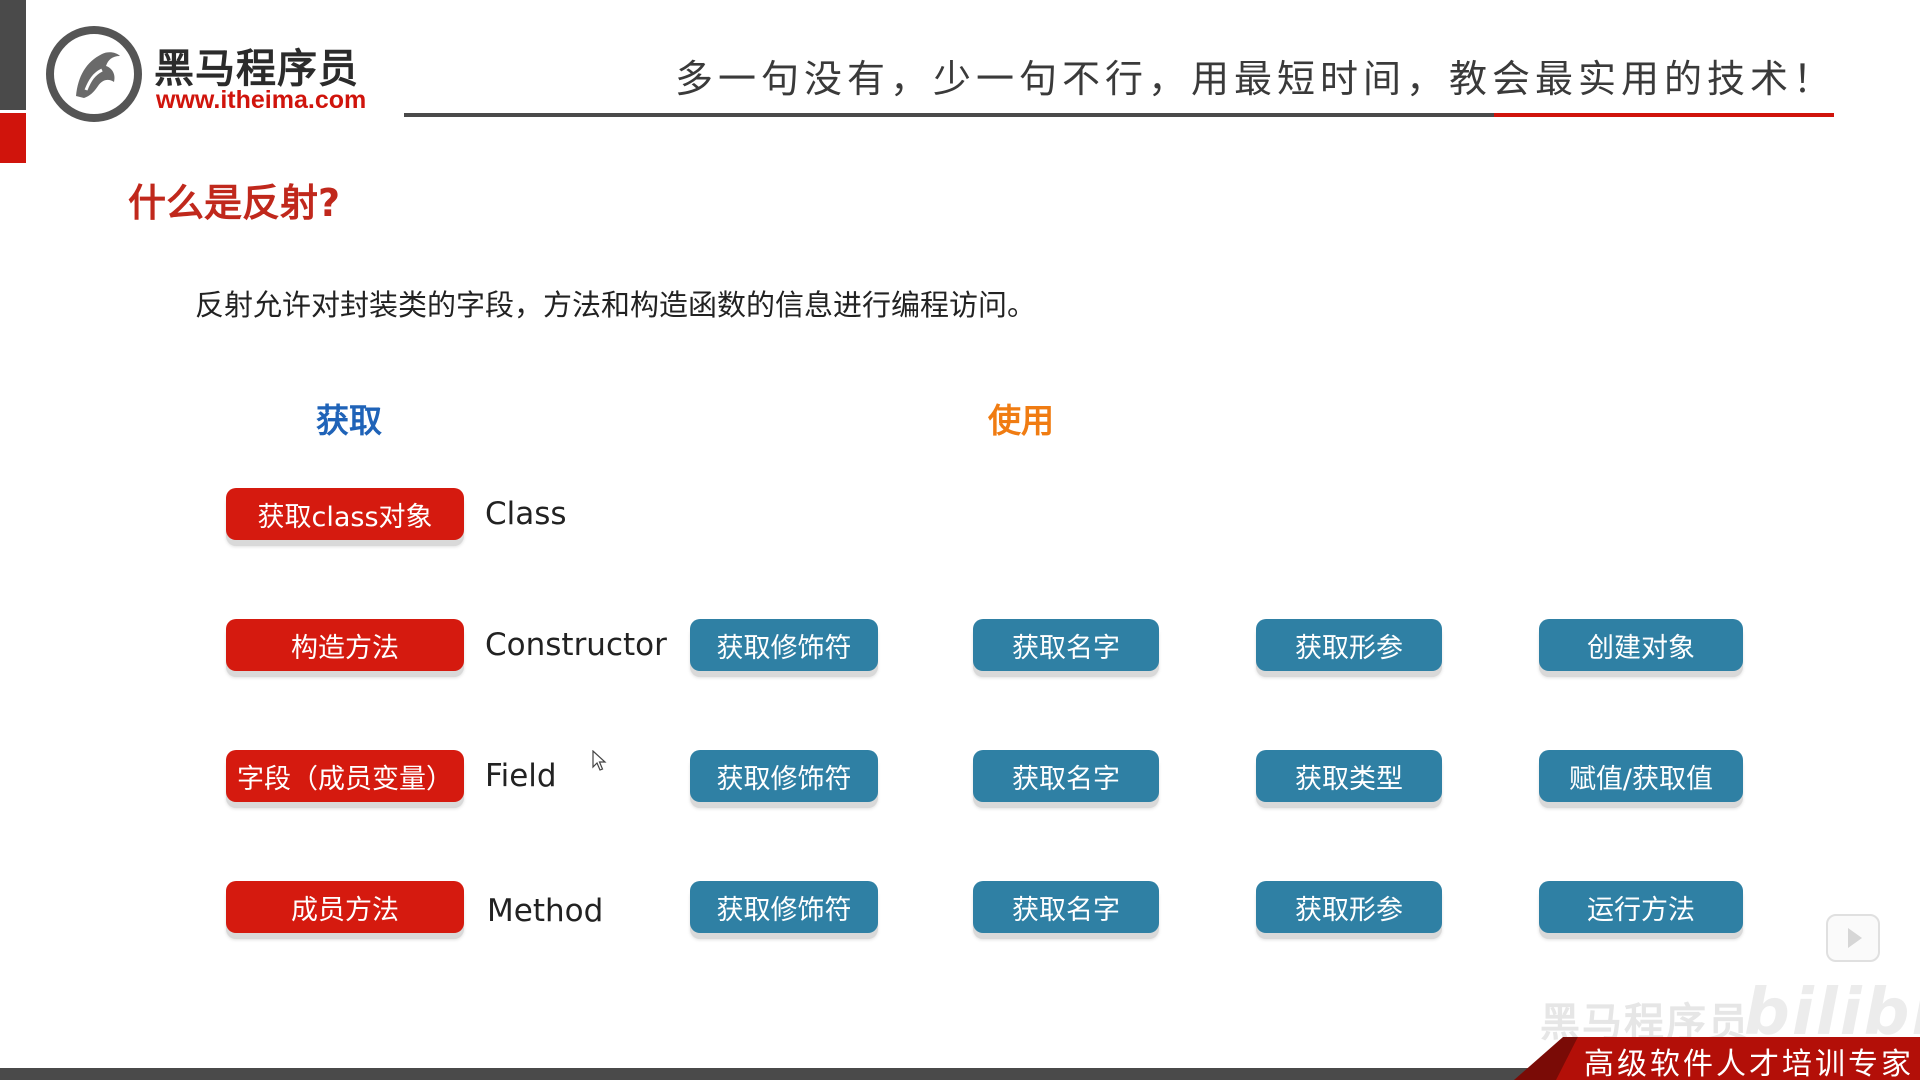 The height and width of the screenshot is (1080, 1920). What do you see at coordinates (13, 55) in the screenshot?
I see `left-edge-dark-bar` at bounding box center [13, 55].